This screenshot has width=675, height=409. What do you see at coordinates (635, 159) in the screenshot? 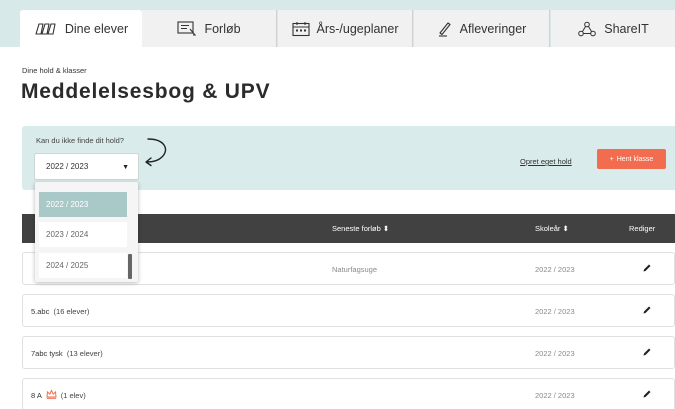
I see `fetch-class-label: Hent klasse` at bounding box center [635, 159].